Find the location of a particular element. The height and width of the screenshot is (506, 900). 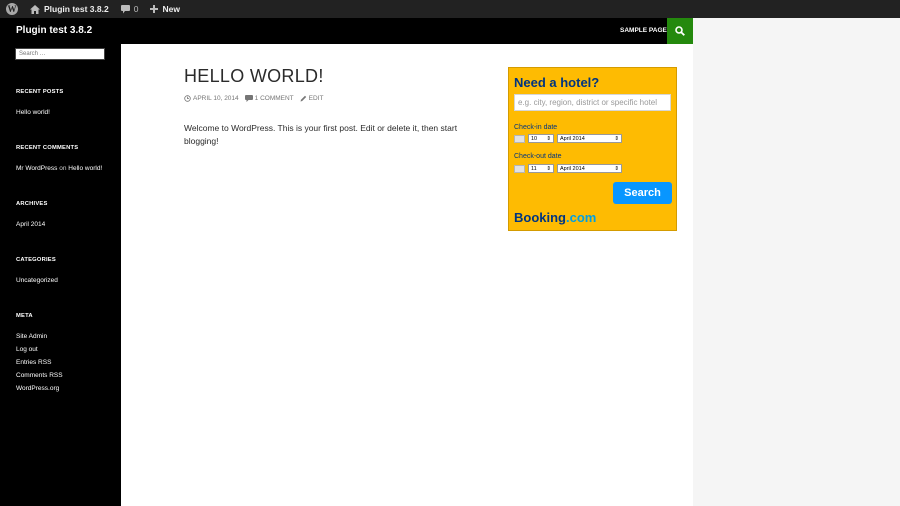

checkin-calendar-icon is located at coordinates (519, 138).